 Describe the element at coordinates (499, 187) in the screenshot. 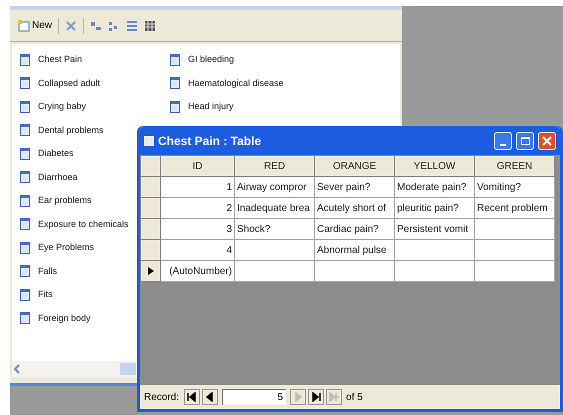

I see `table-cell: Vomiting?` at that location.